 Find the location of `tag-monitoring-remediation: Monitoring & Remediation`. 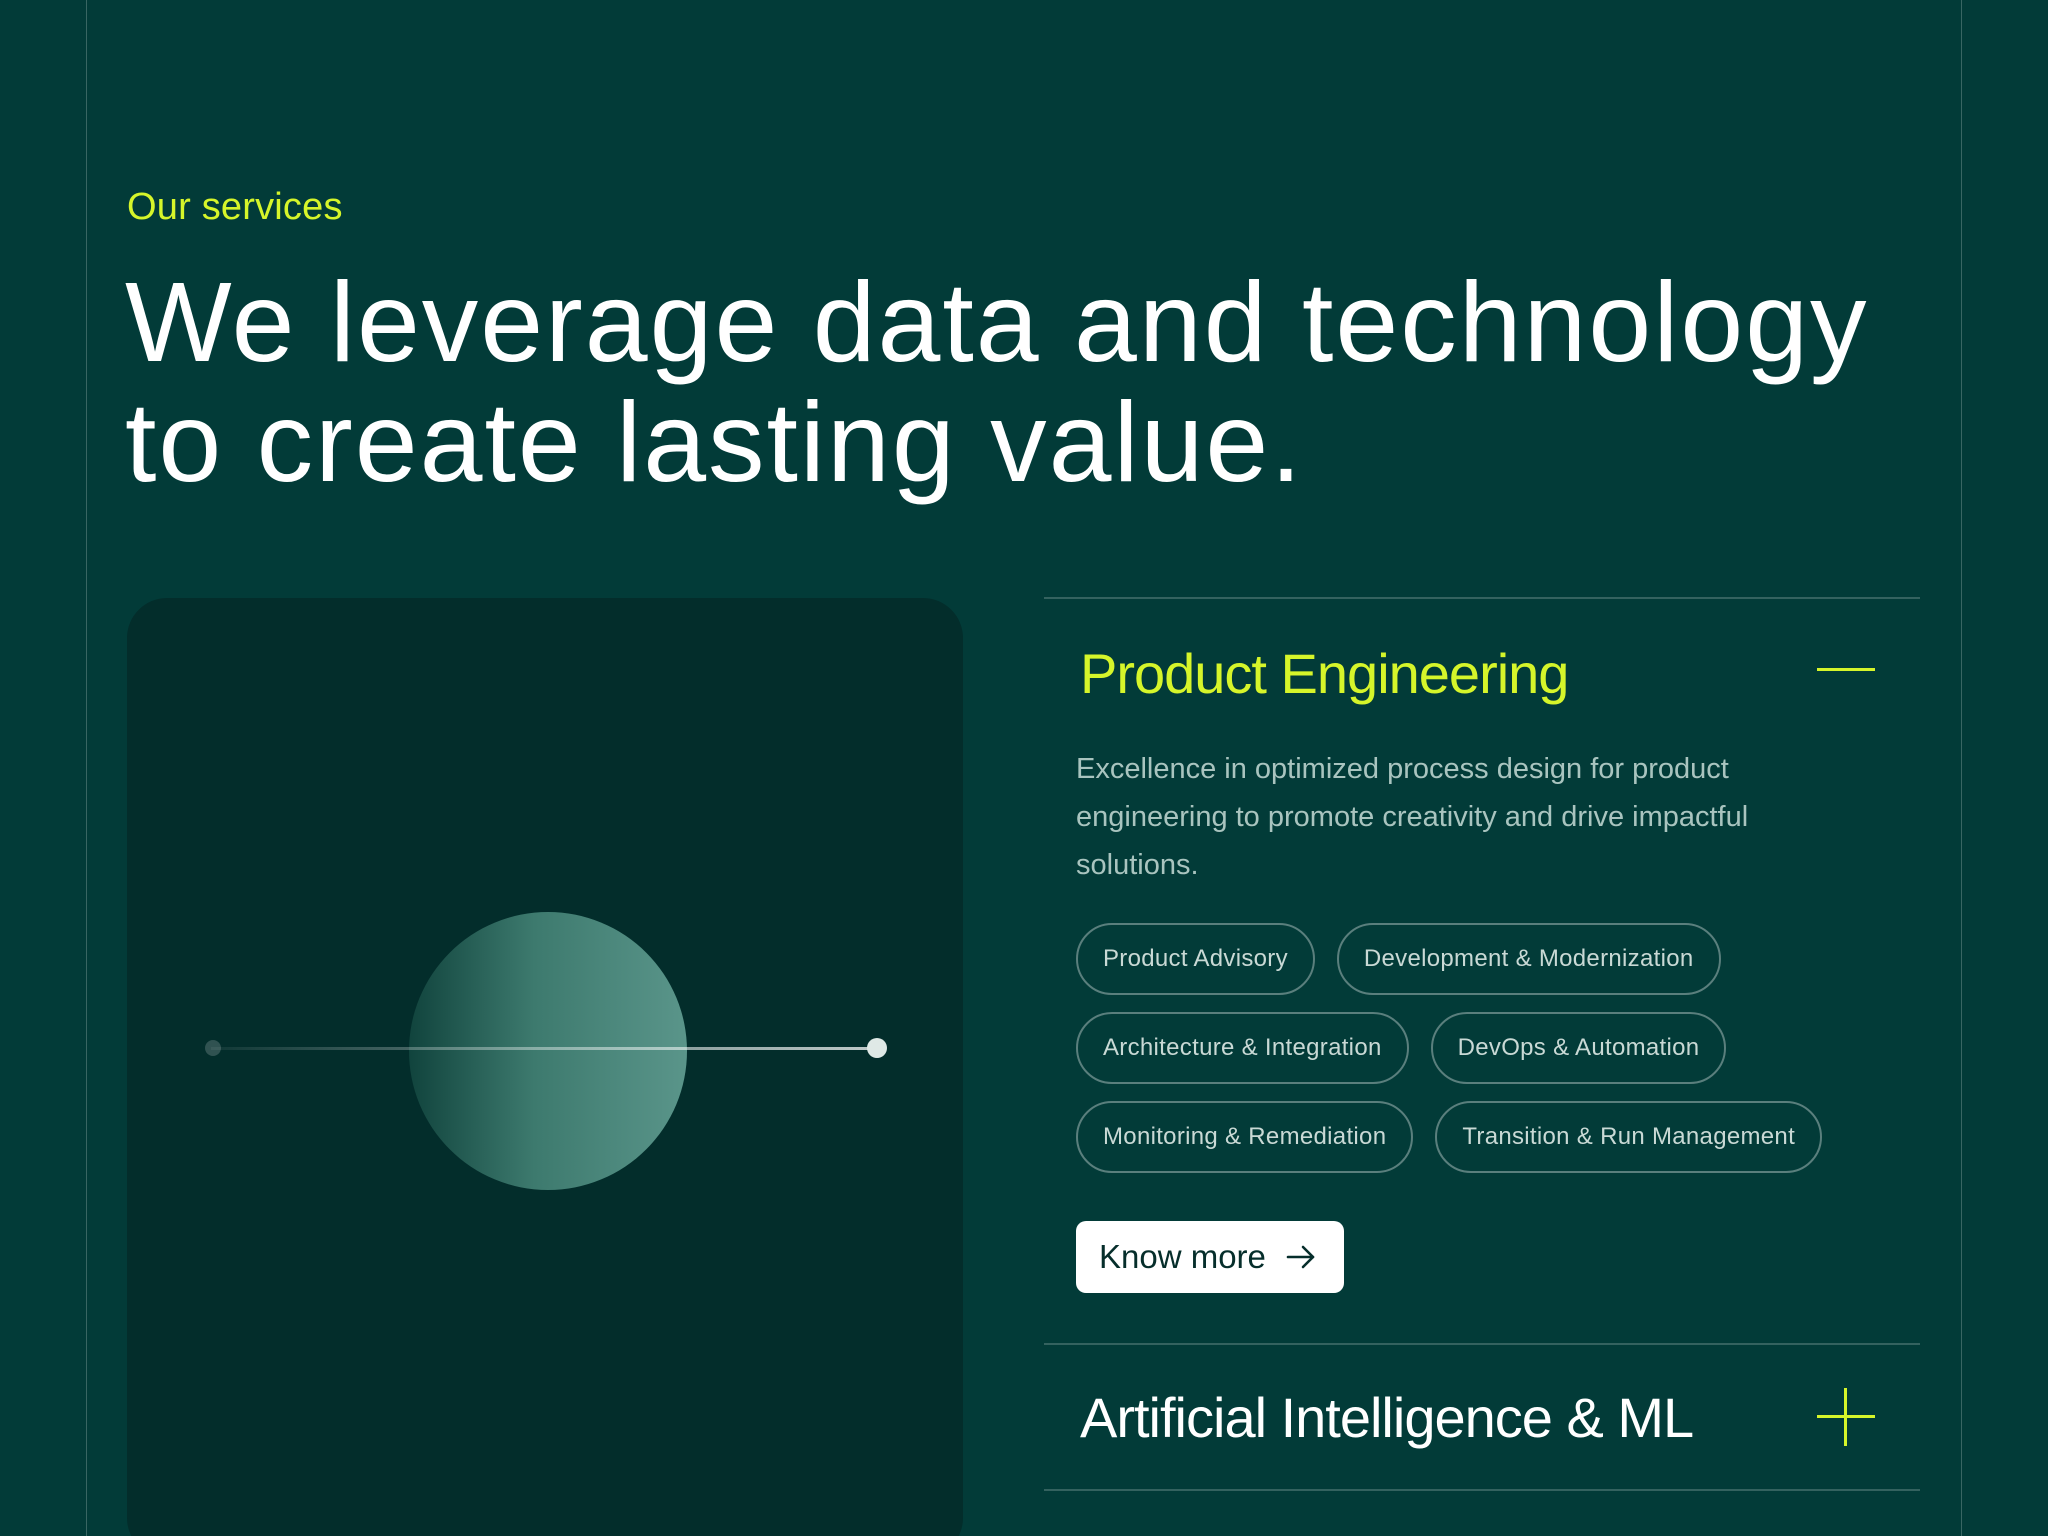

tag-monitoring-remediation: Monitoring & Remediation is located at coordinates (1245, 1137).